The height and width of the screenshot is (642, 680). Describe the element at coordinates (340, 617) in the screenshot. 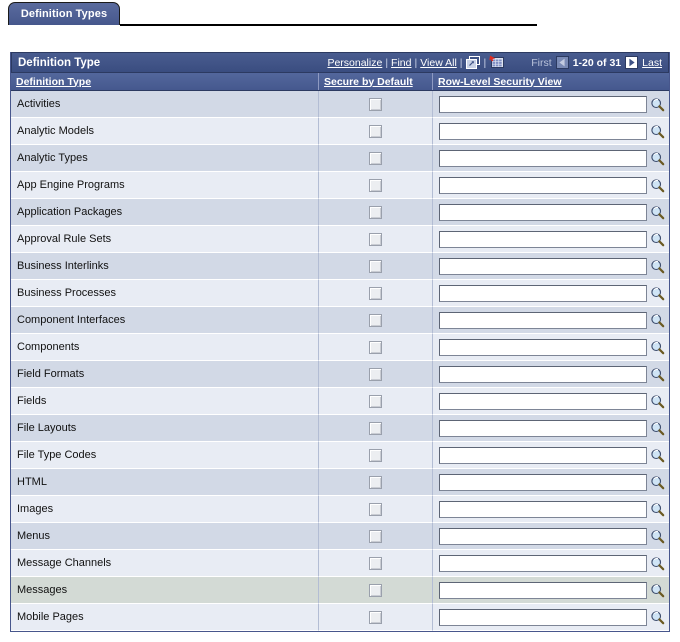

I see `table-row: Mobile Pages` at that location.